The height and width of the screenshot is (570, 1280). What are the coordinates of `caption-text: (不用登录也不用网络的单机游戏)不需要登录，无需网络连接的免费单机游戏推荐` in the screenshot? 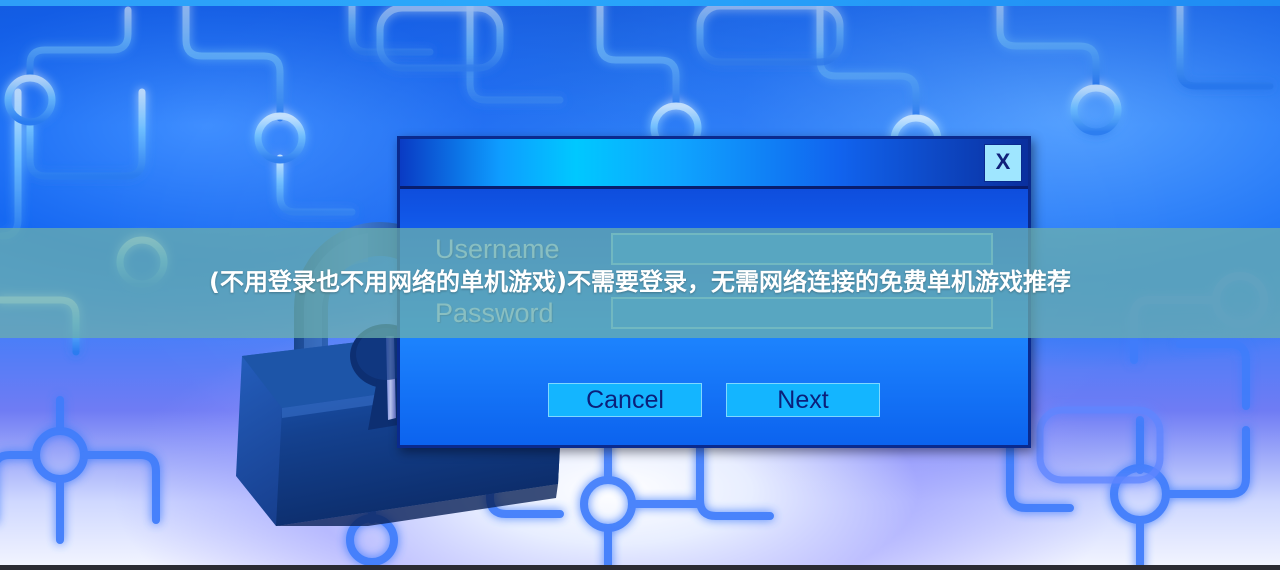 It's located at (640, 282).